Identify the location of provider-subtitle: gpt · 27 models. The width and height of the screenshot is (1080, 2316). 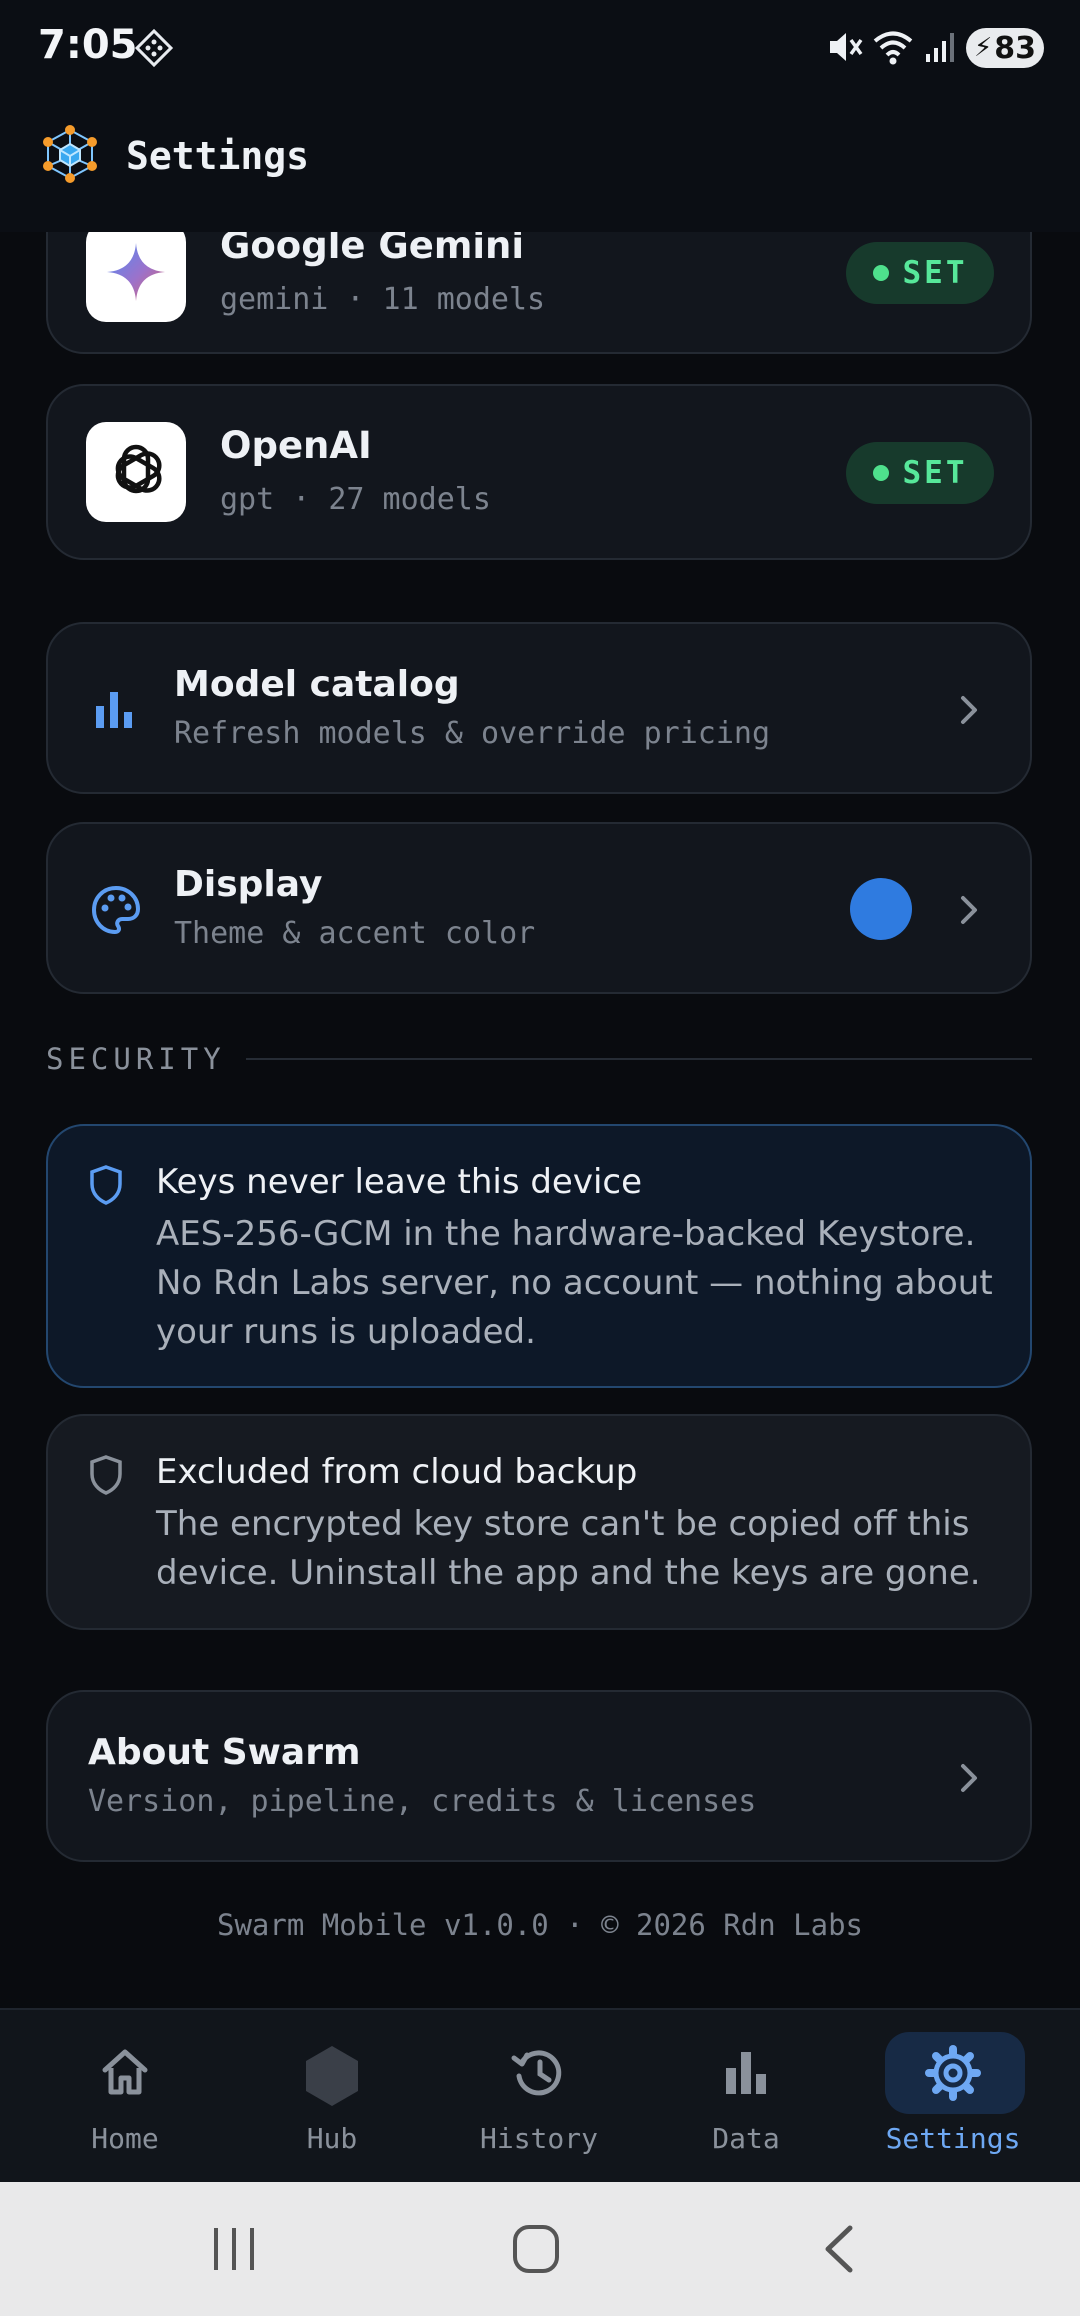
(355, 499).